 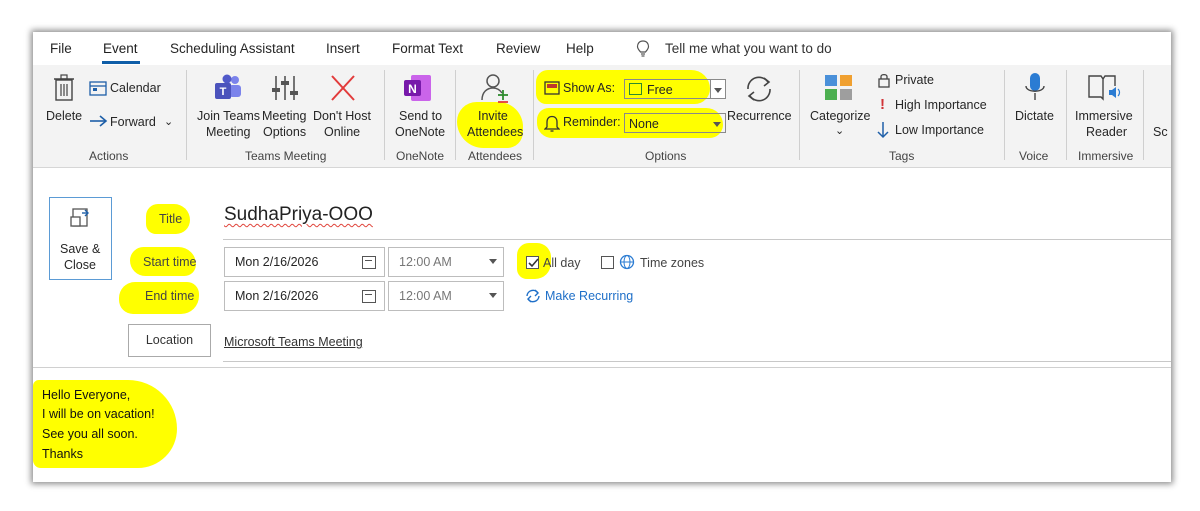 I want to click on make-recurring-link: Make Recurring, so click(x=589, y=296).